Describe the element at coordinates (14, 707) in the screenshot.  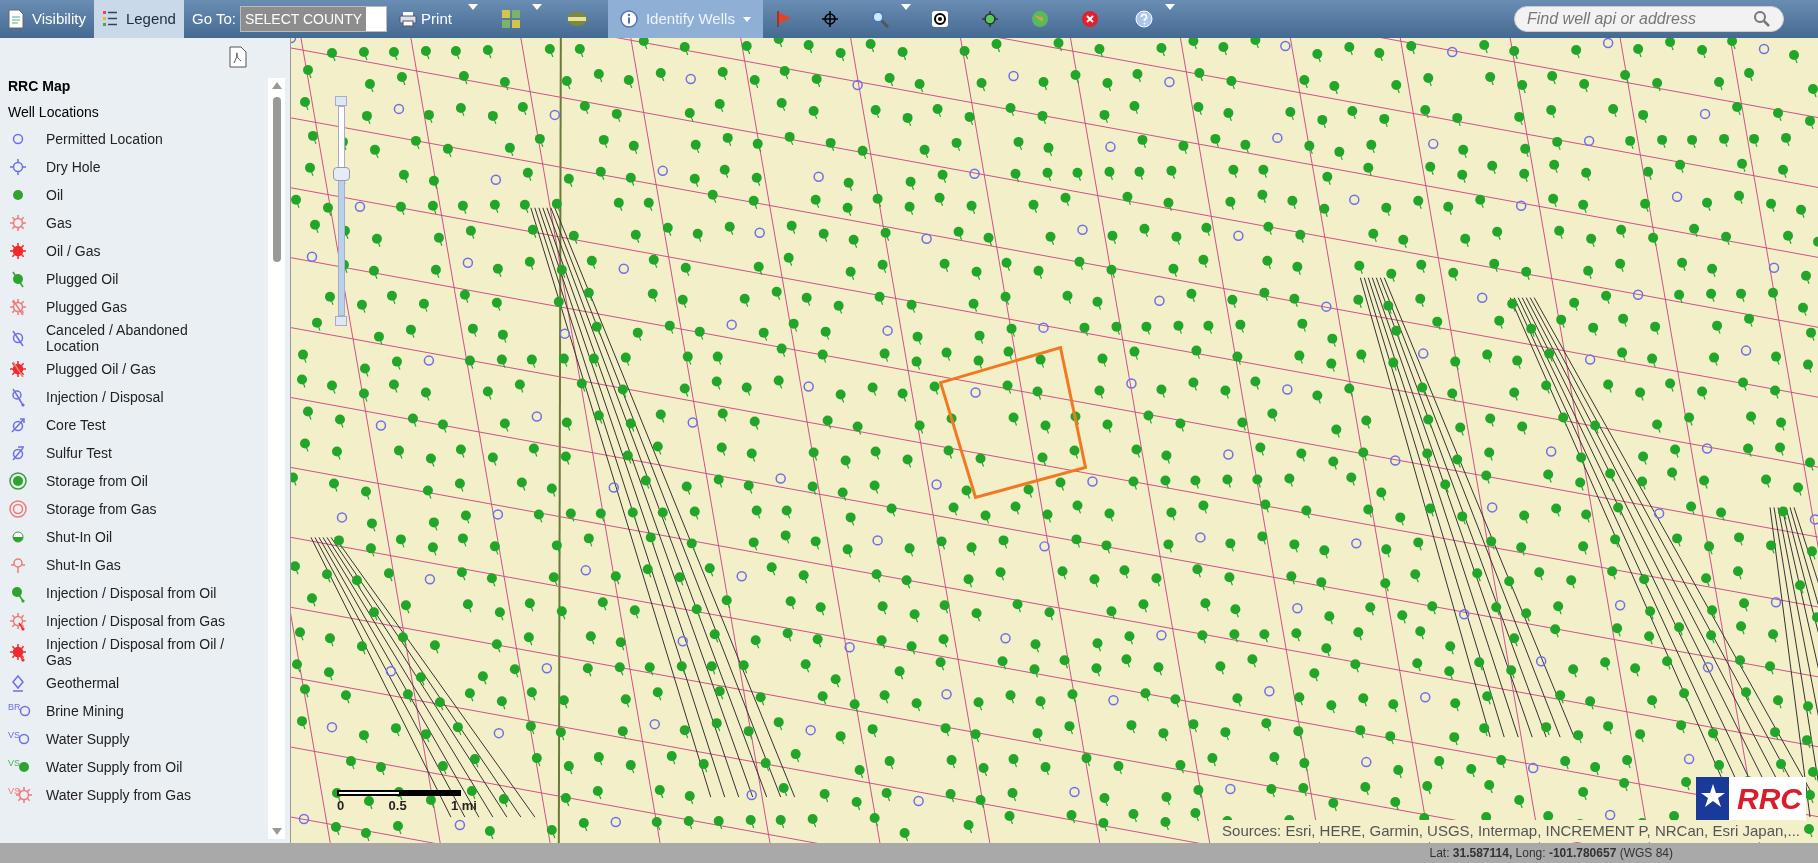
I see `symbol-prefix: BR` at that location.